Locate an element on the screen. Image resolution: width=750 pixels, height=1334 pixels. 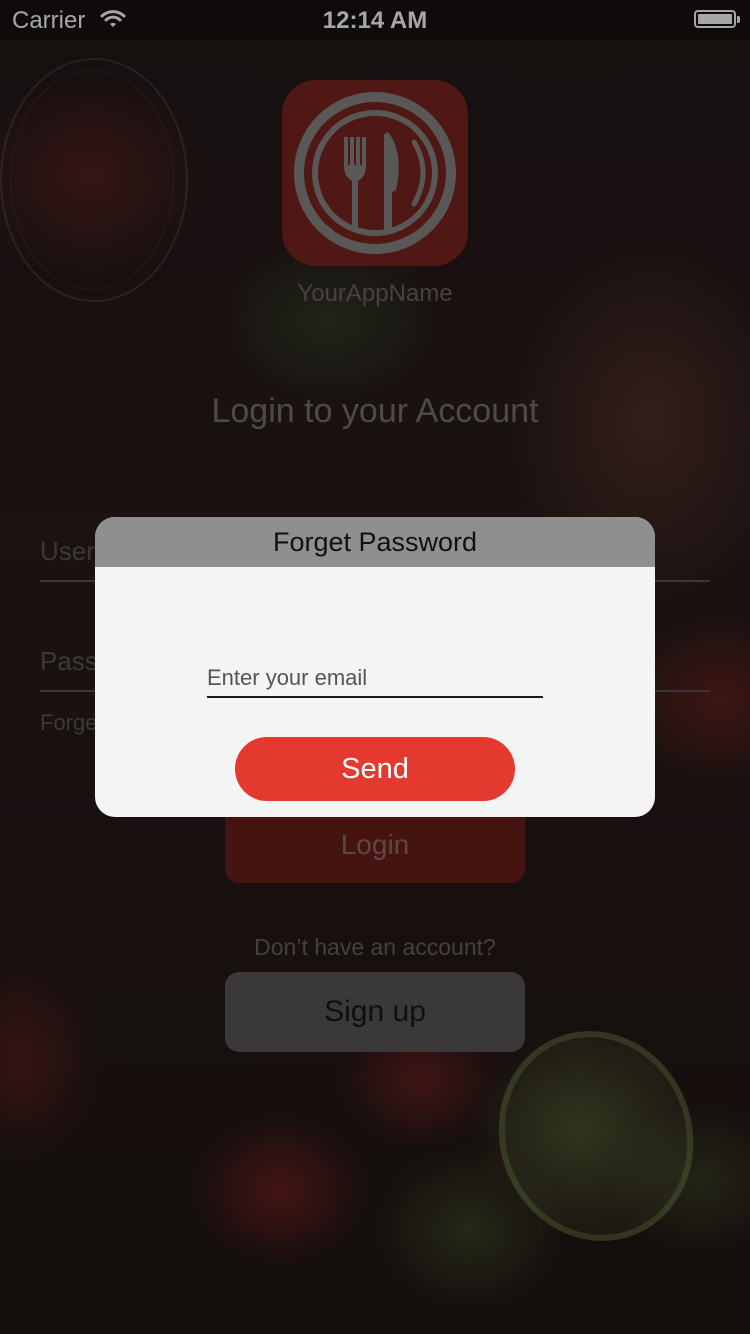
dialog-title: Forget Password is located at coordinates (375, 542).